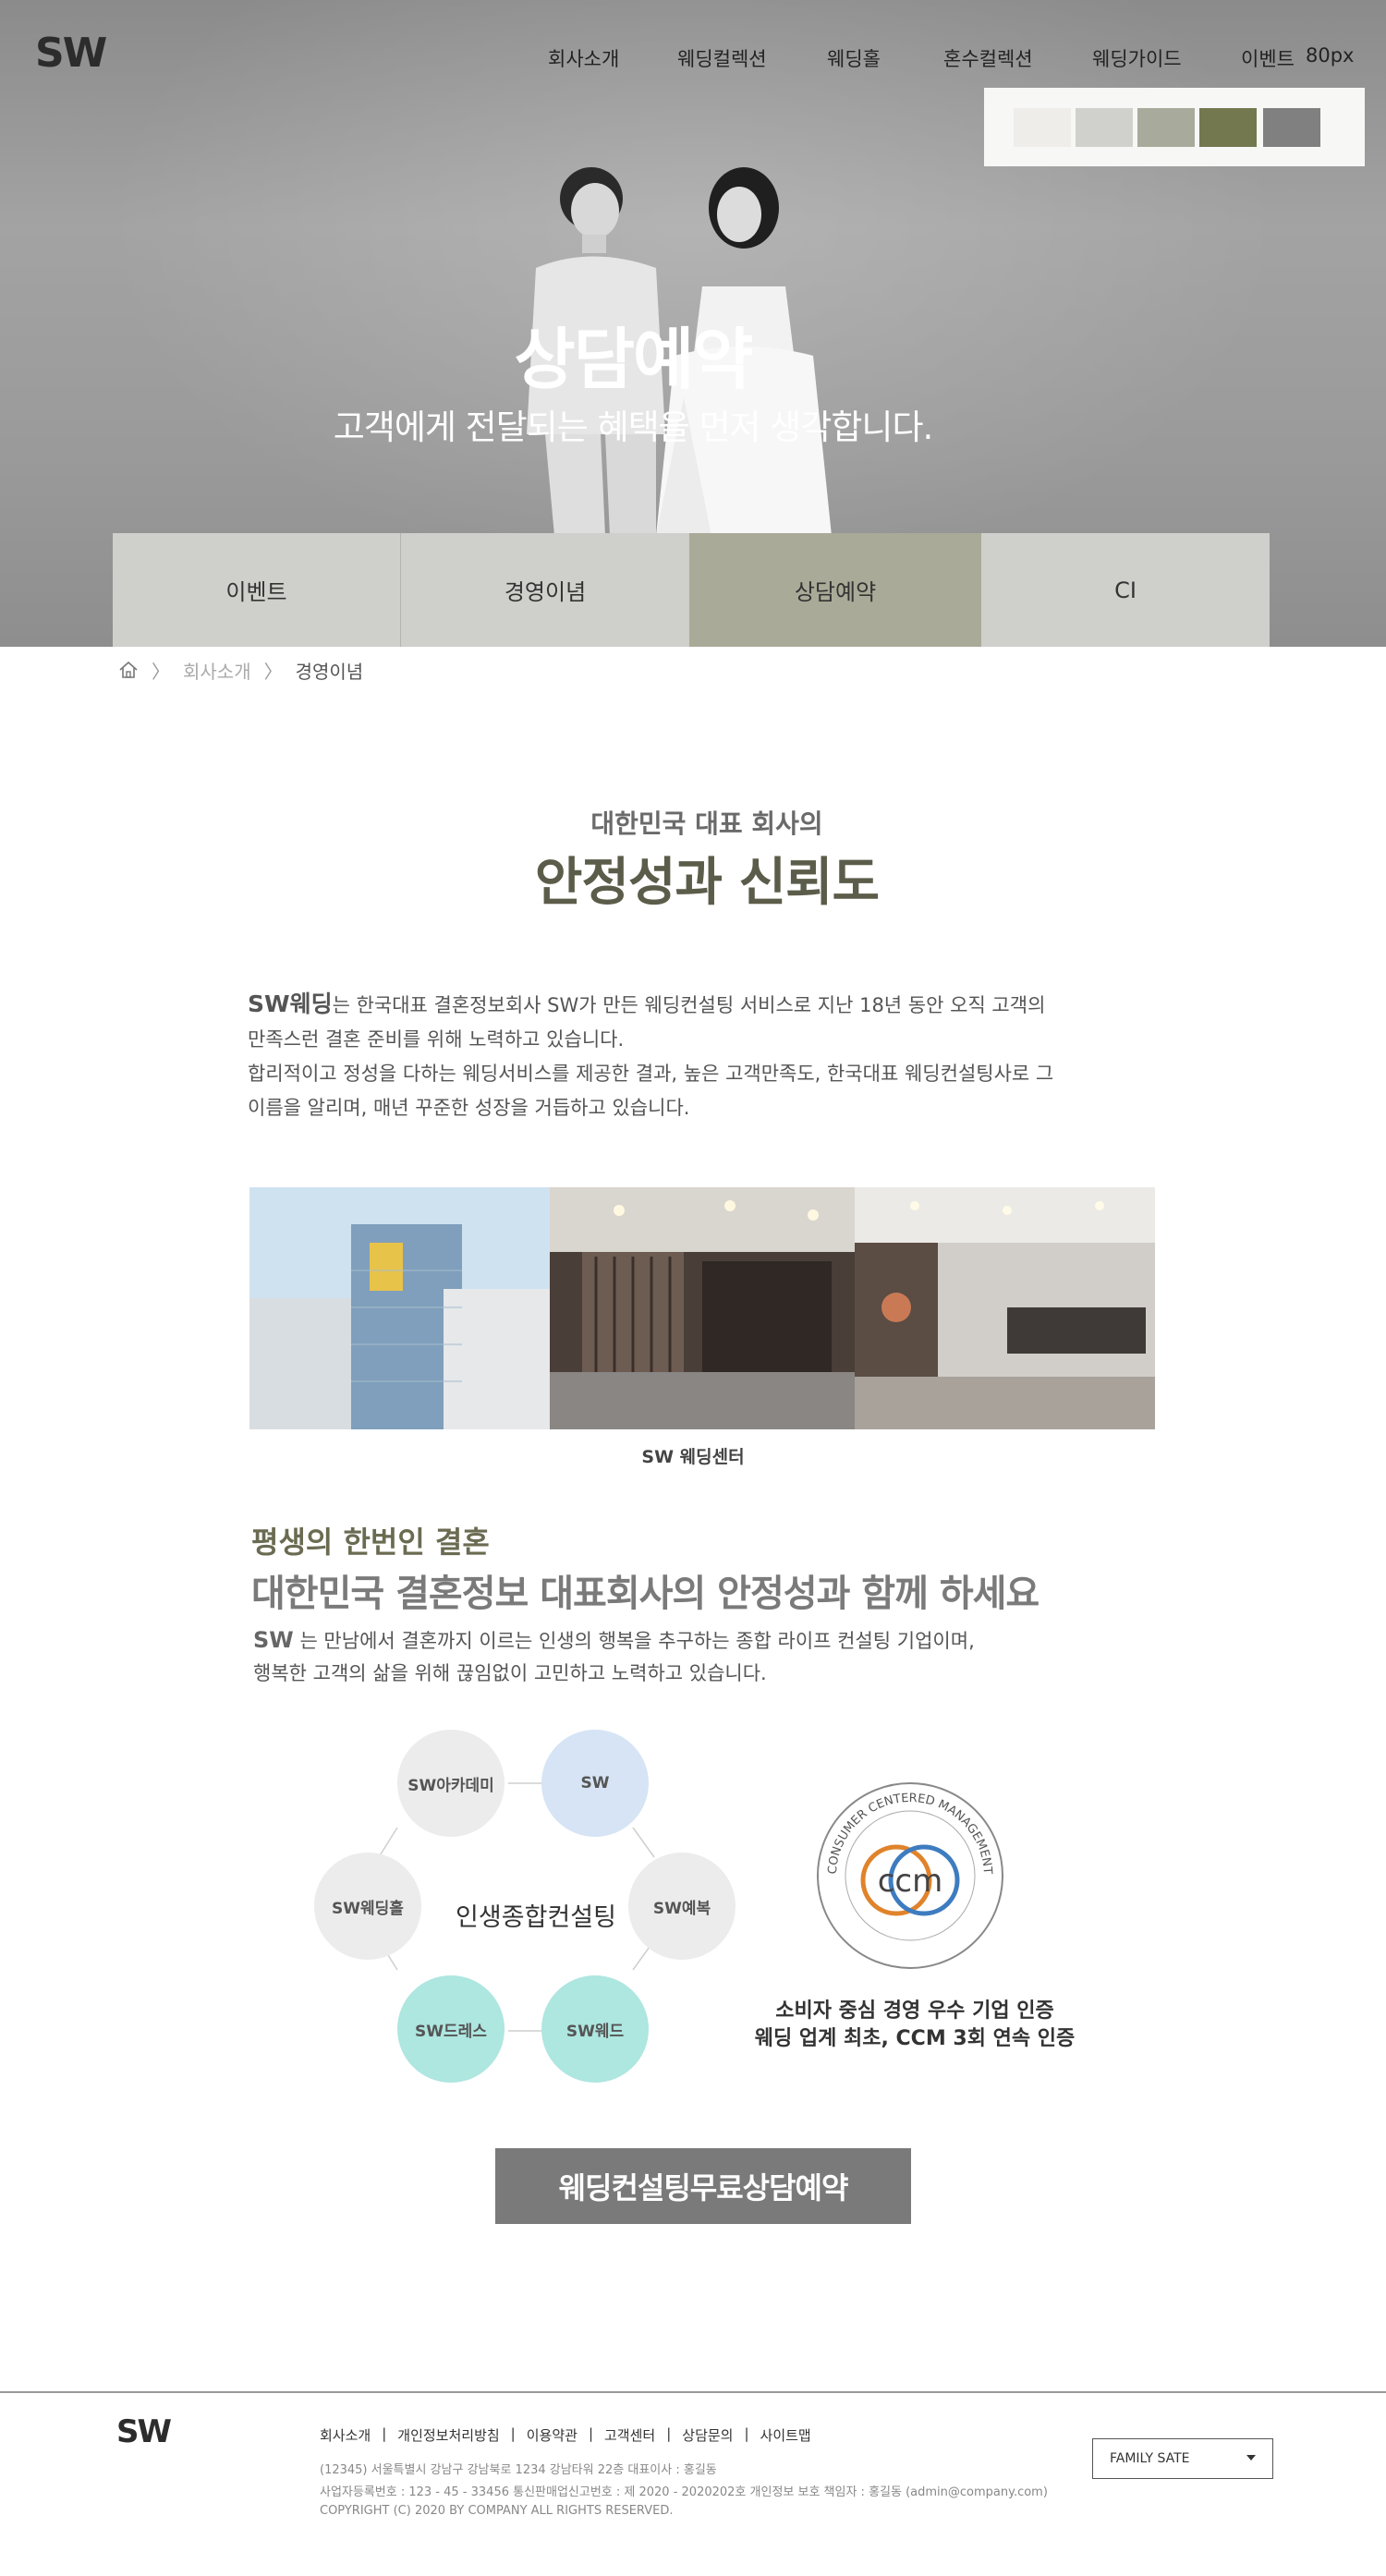 The height and width of the screenshot is (2576, 1386). What do you see at coordinates (368, 1906) in the screenshot?
I see `diagram-node-hall: SW웨딩홀` at bounding box center [368, 1906].